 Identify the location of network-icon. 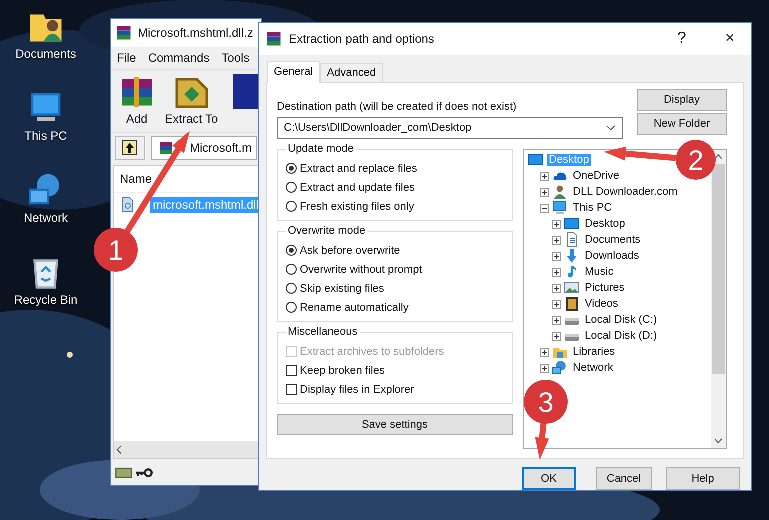
(560, 368).